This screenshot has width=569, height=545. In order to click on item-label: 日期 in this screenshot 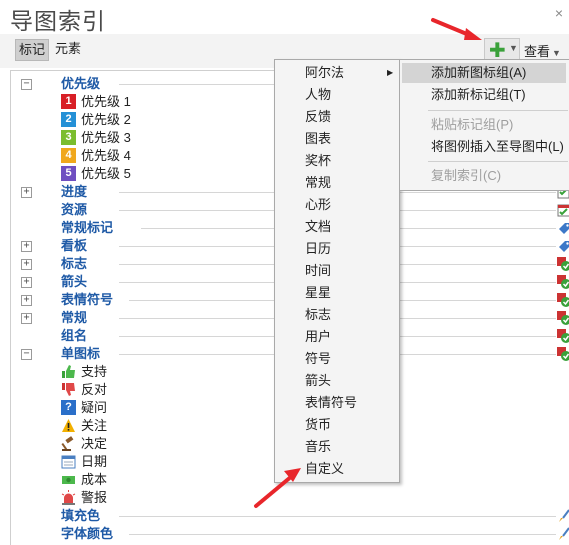, I will do `click(94, 461)`.